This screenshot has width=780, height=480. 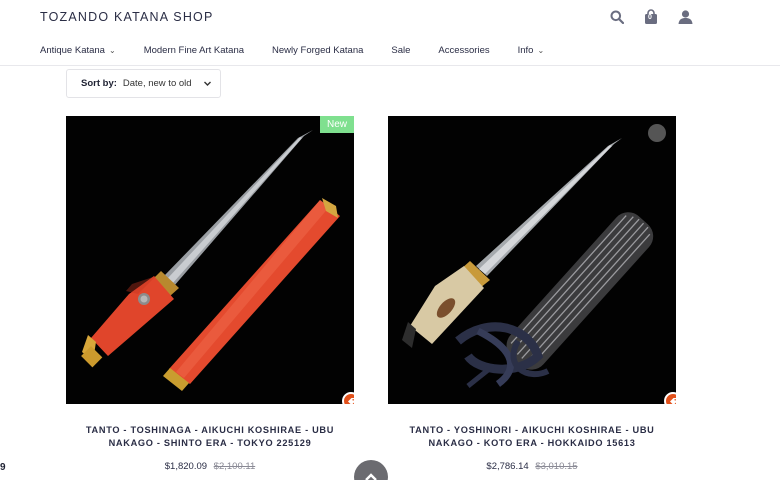 I want to click on chevron-up-icon, so click(x=371, y=476).